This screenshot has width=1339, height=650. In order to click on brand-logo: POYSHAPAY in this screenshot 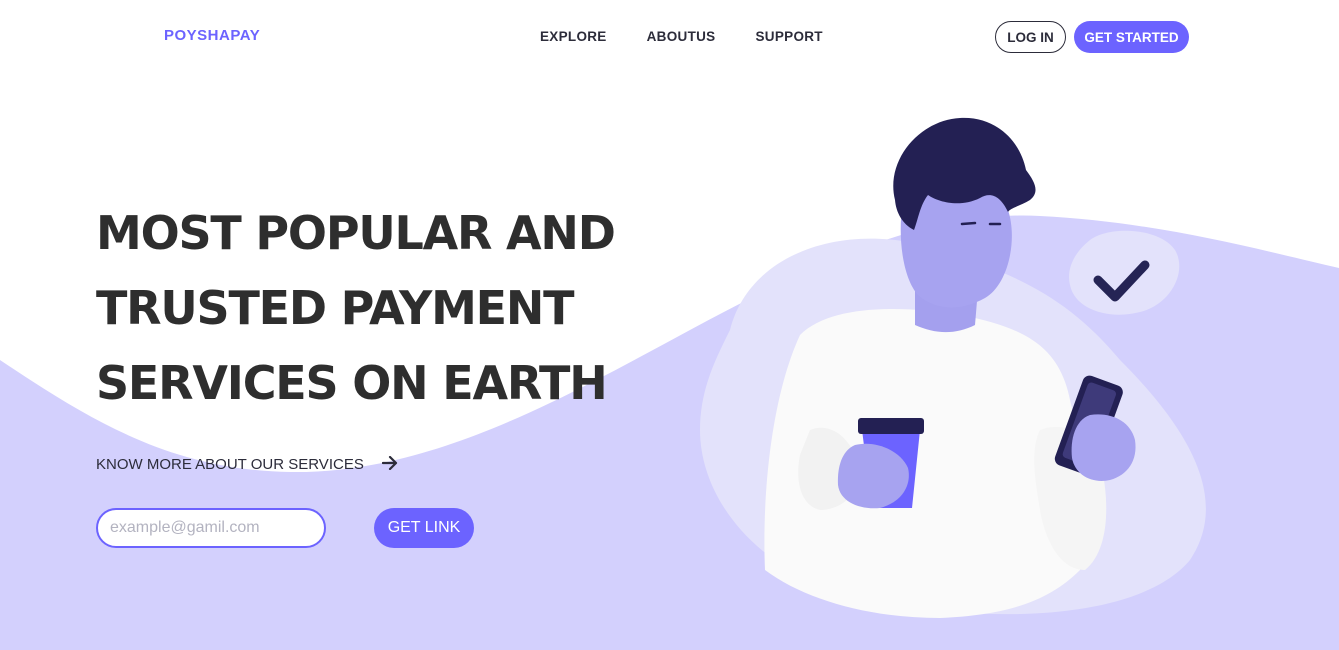, I will do `click(212, 35)`.